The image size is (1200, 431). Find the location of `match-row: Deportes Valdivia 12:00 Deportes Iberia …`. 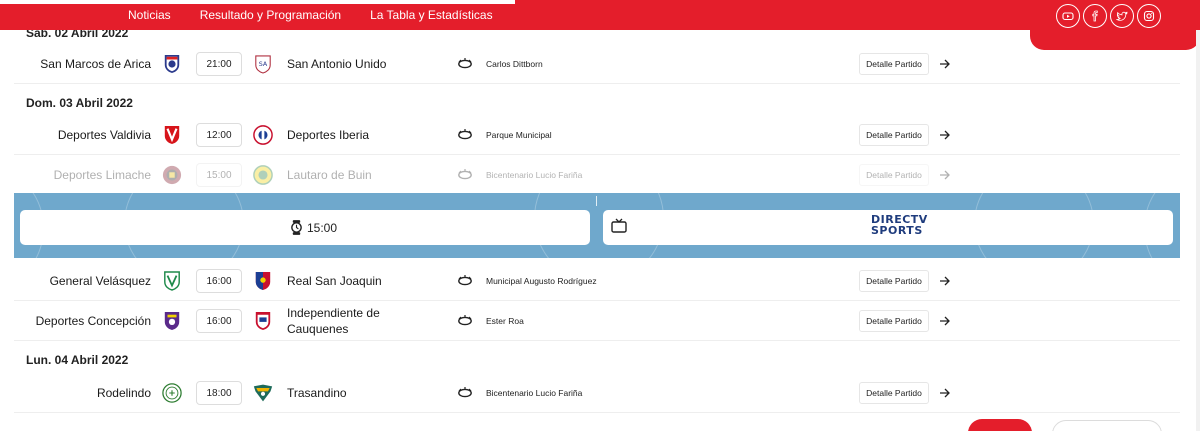

match-row: Deportes Valdivia 12:00 Deportes Iberia … is located at coordinates (597, 135).